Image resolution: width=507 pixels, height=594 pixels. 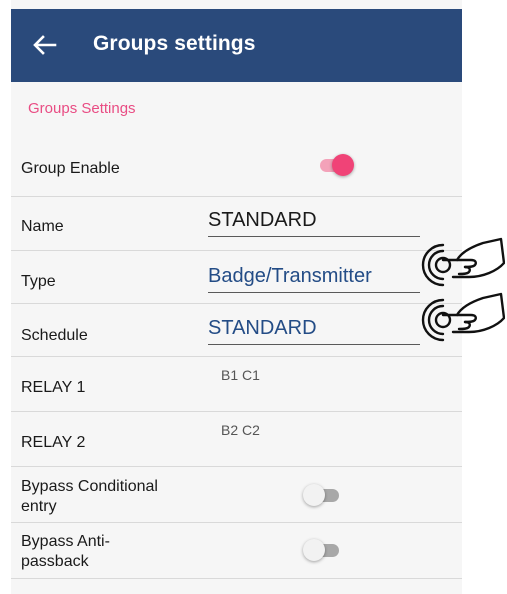 What do you see at coordinates (39, 506) in the screenshot?
I see `bypass-conditional-label-line2: entry` at bounding box center [39, 506].